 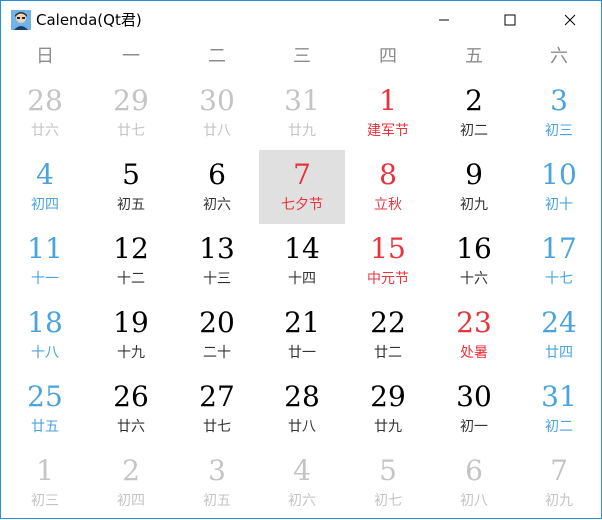 What do you see at coordinates (131, 56) in the screenshot?
I see `weekday-label: 一` at bounding box center [131, 56].